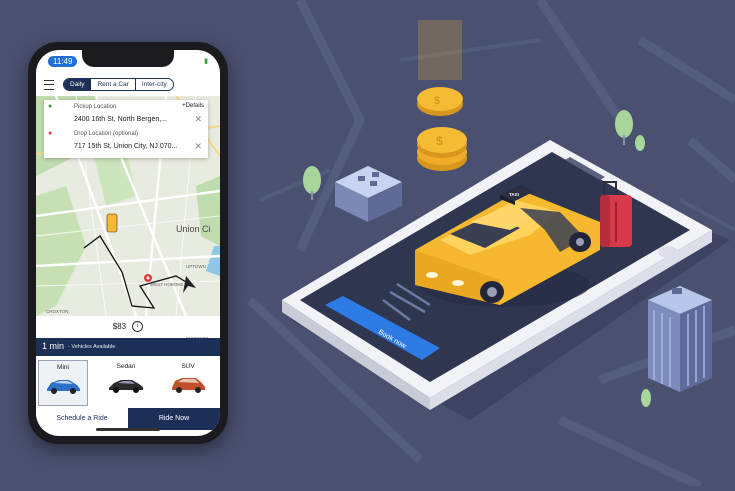  I want to click on car-option-mini: Mini, so click(63, 383).